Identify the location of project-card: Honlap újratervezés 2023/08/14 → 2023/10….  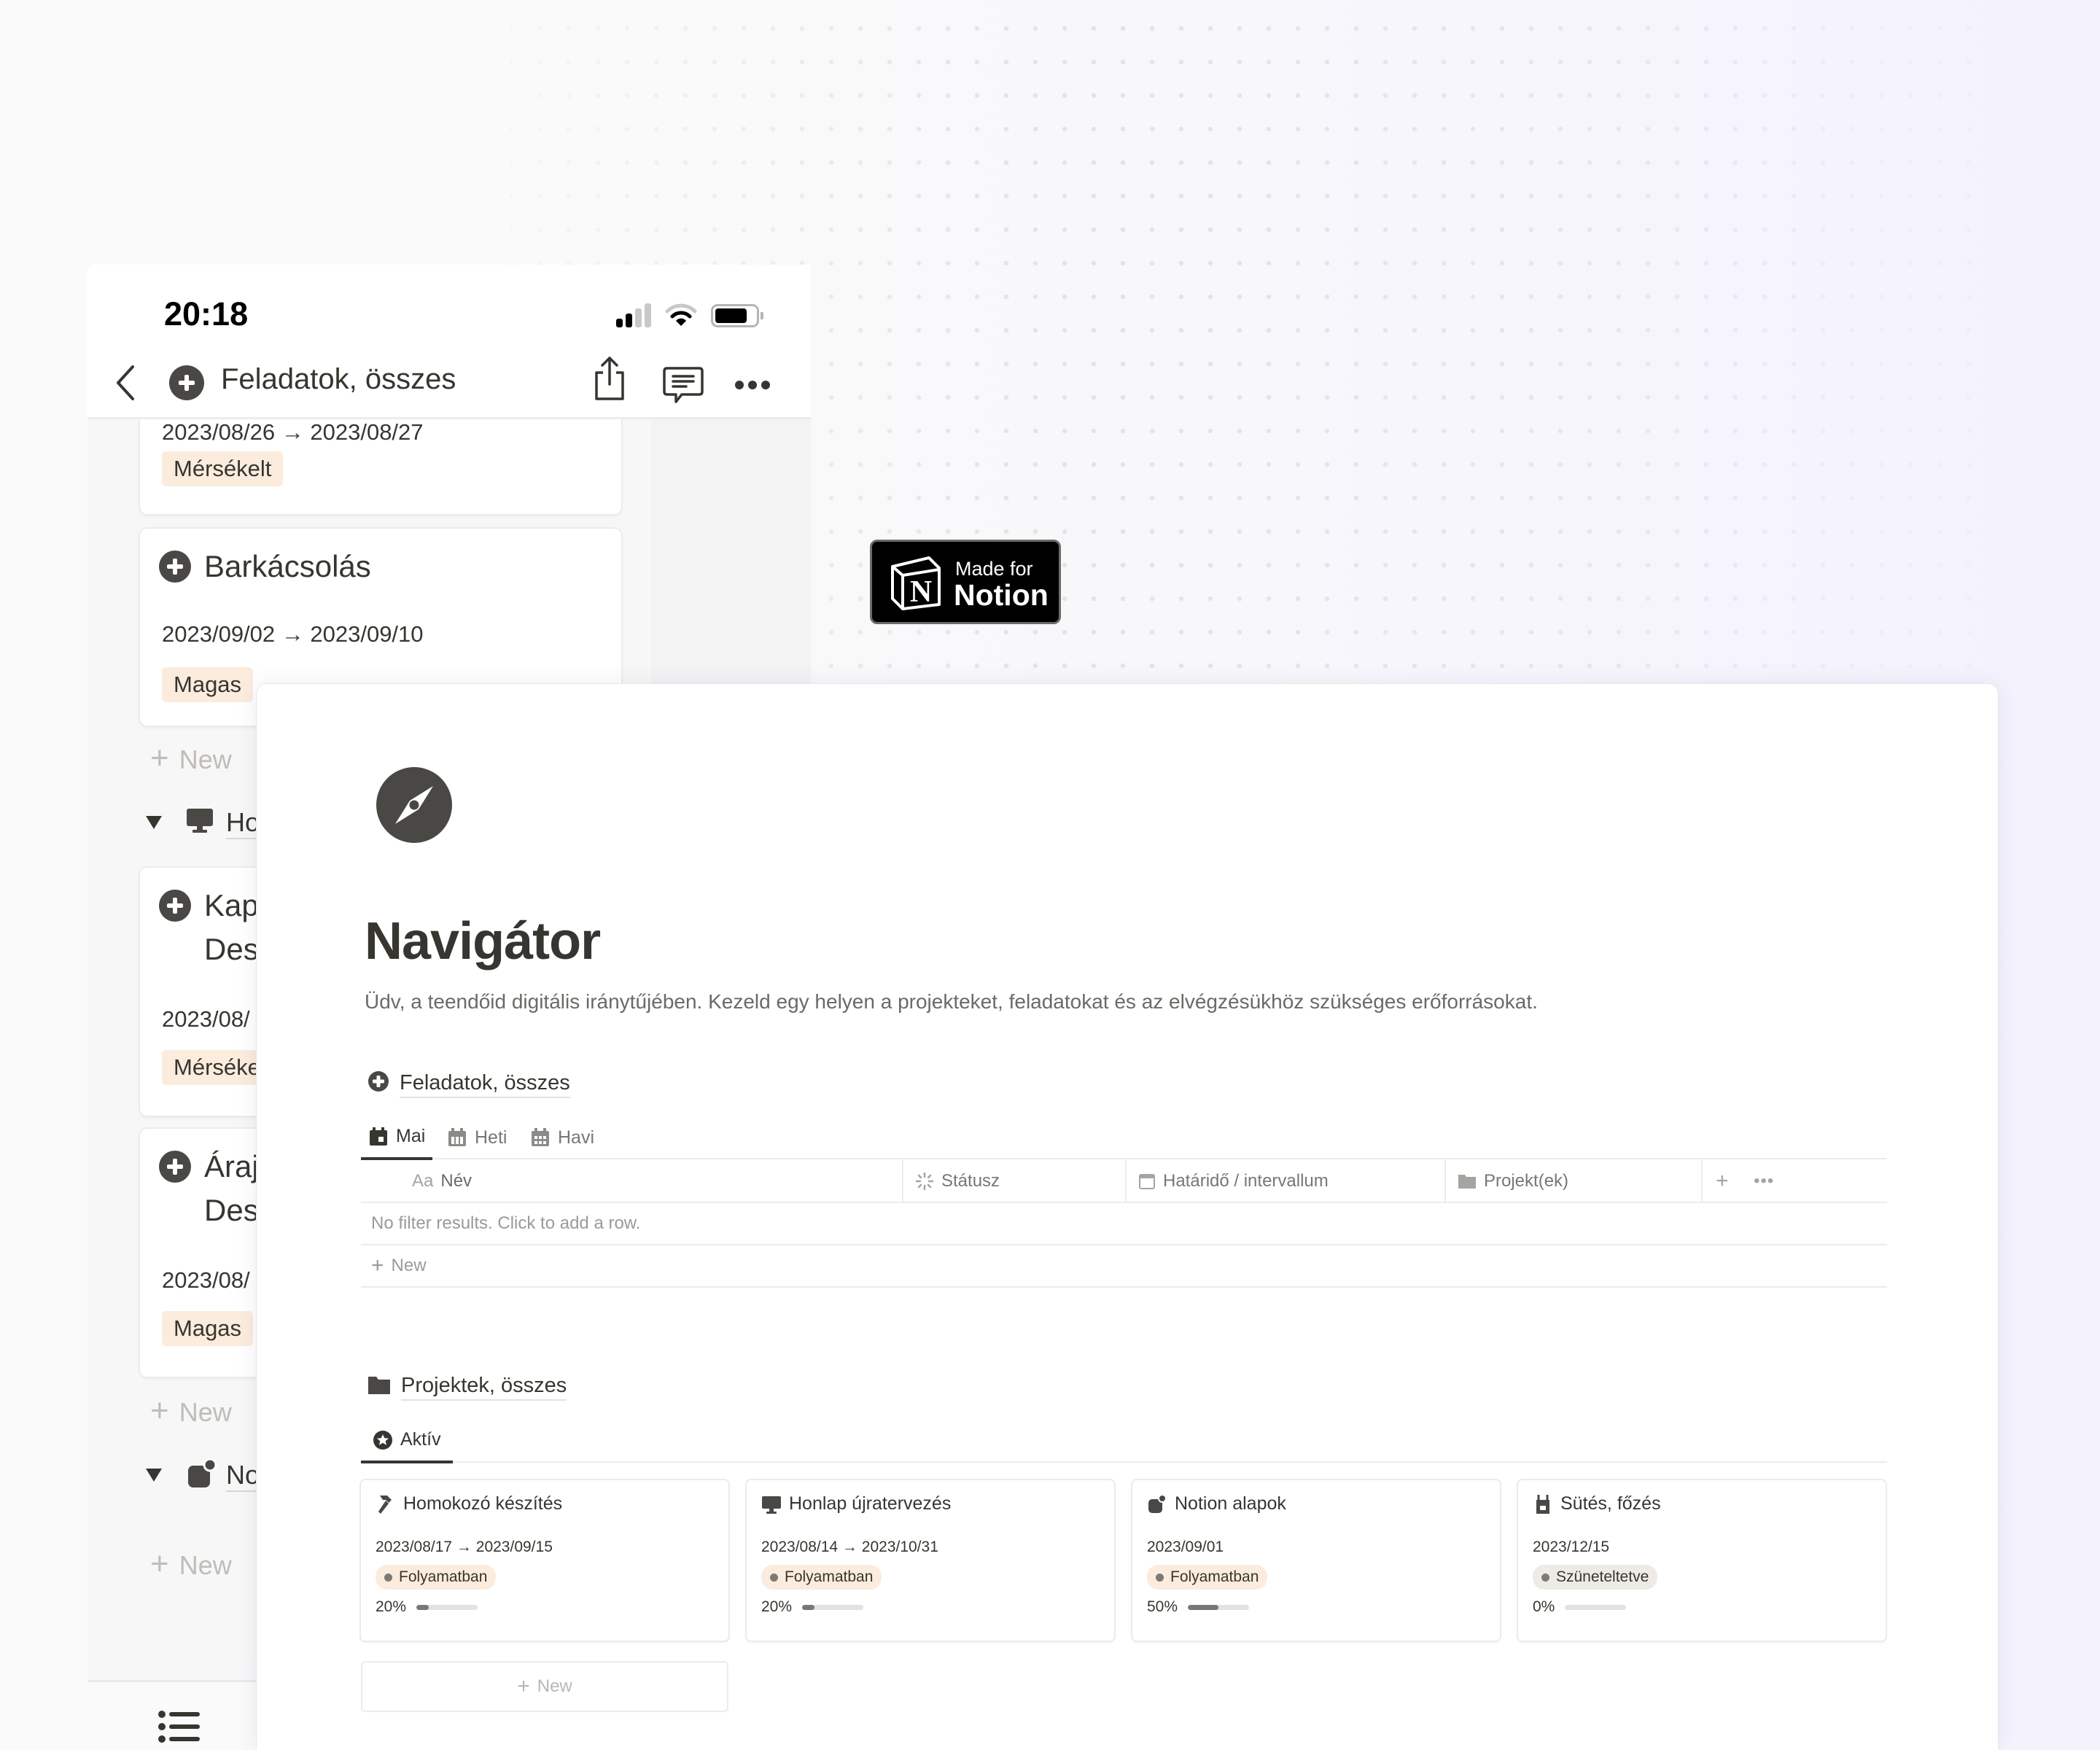
(930, 1560).